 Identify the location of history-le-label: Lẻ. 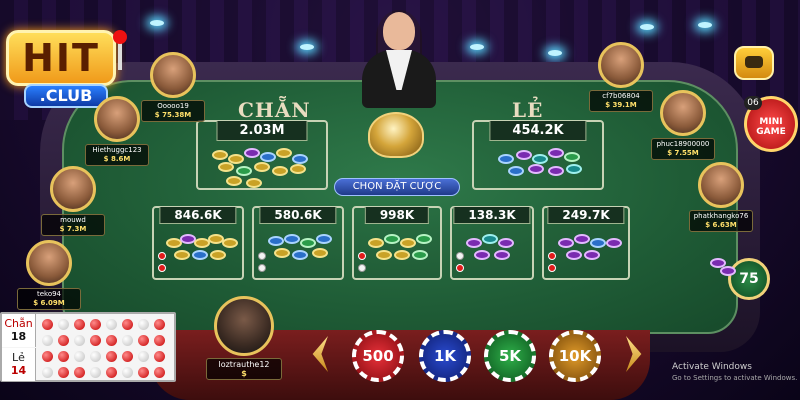
(18, 357).